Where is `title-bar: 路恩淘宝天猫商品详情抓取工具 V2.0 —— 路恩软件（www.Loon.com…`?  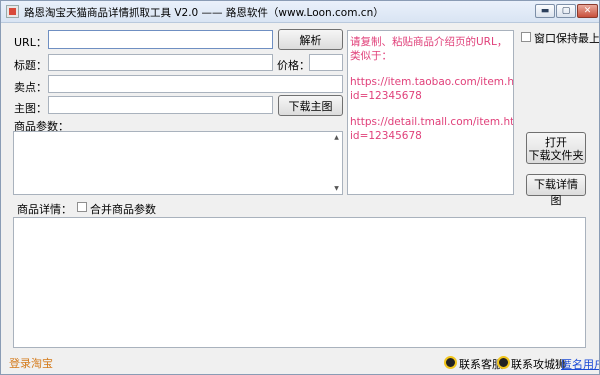 title-bar: 路恩淘宝天猫商品详情抓取工具 V2.0 —— 路恩软件（www.Loon.com… is located at coordinates (300, 12).